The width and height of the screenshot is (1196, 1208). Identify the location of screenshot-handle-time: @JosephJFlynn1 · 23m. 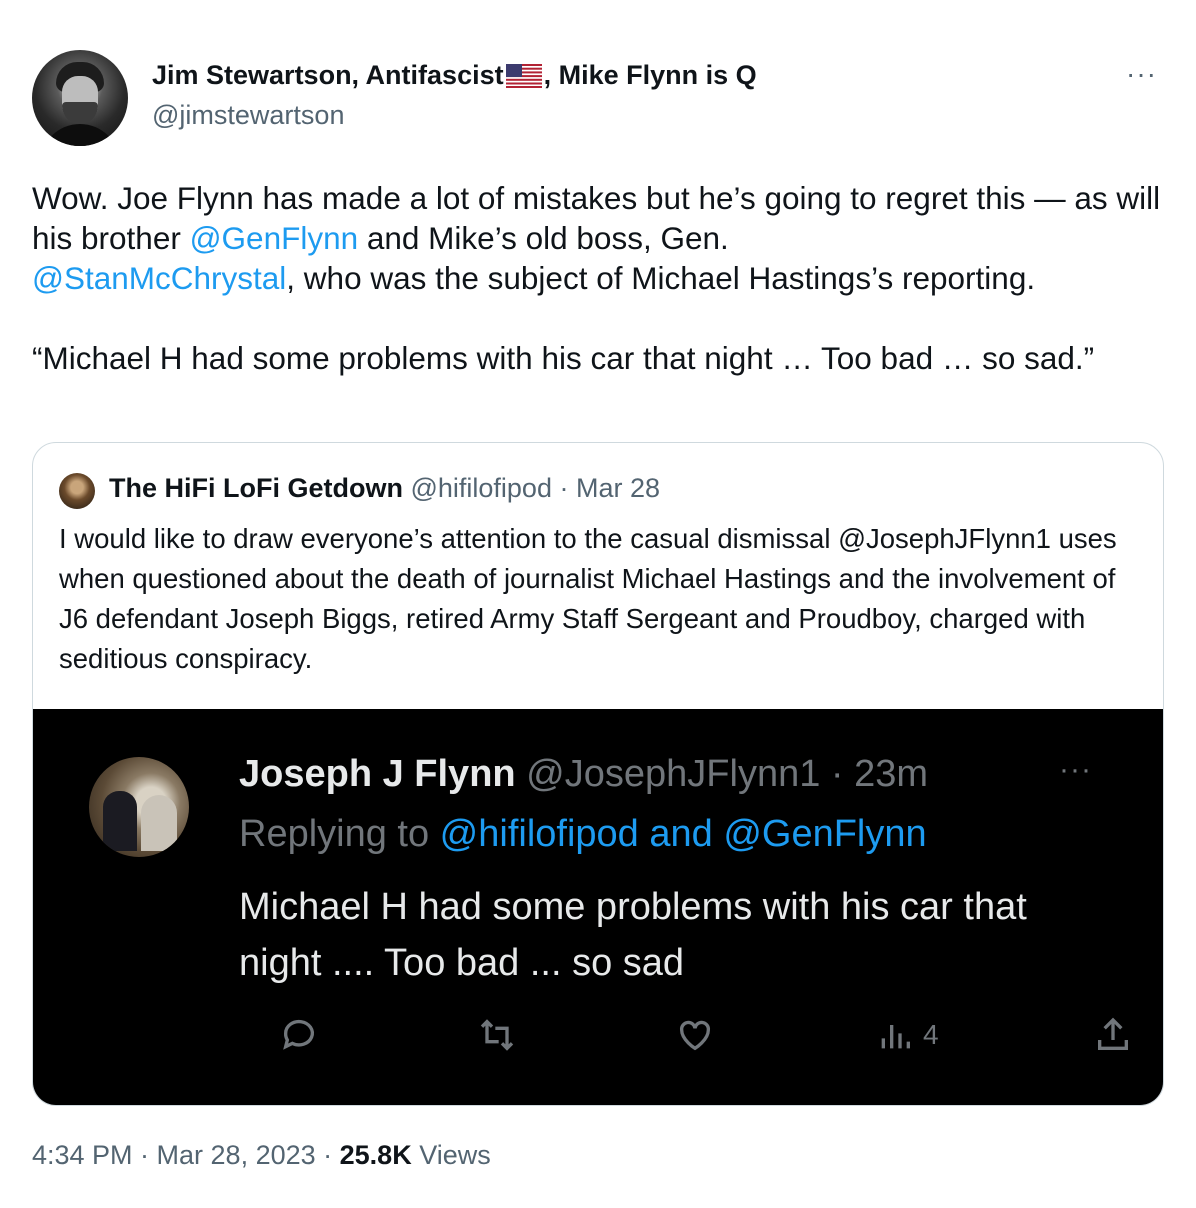
(722, 774).